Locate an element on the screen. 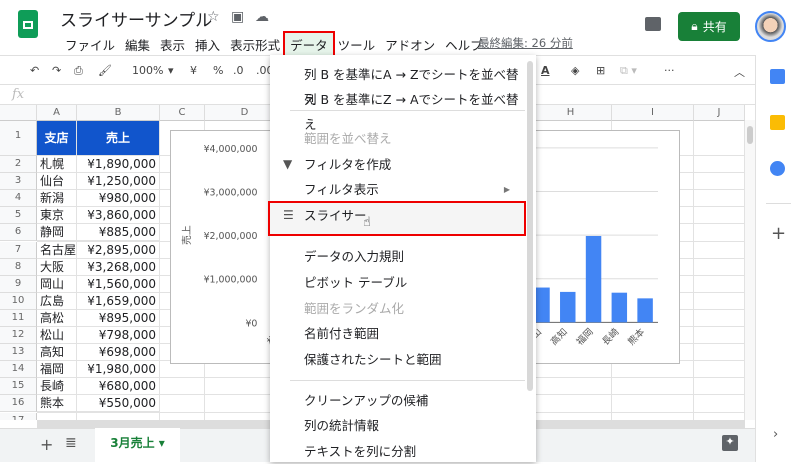 This screenshot has height=464, width=800. menu-7: アドオン is located at coordinates (410, 44).